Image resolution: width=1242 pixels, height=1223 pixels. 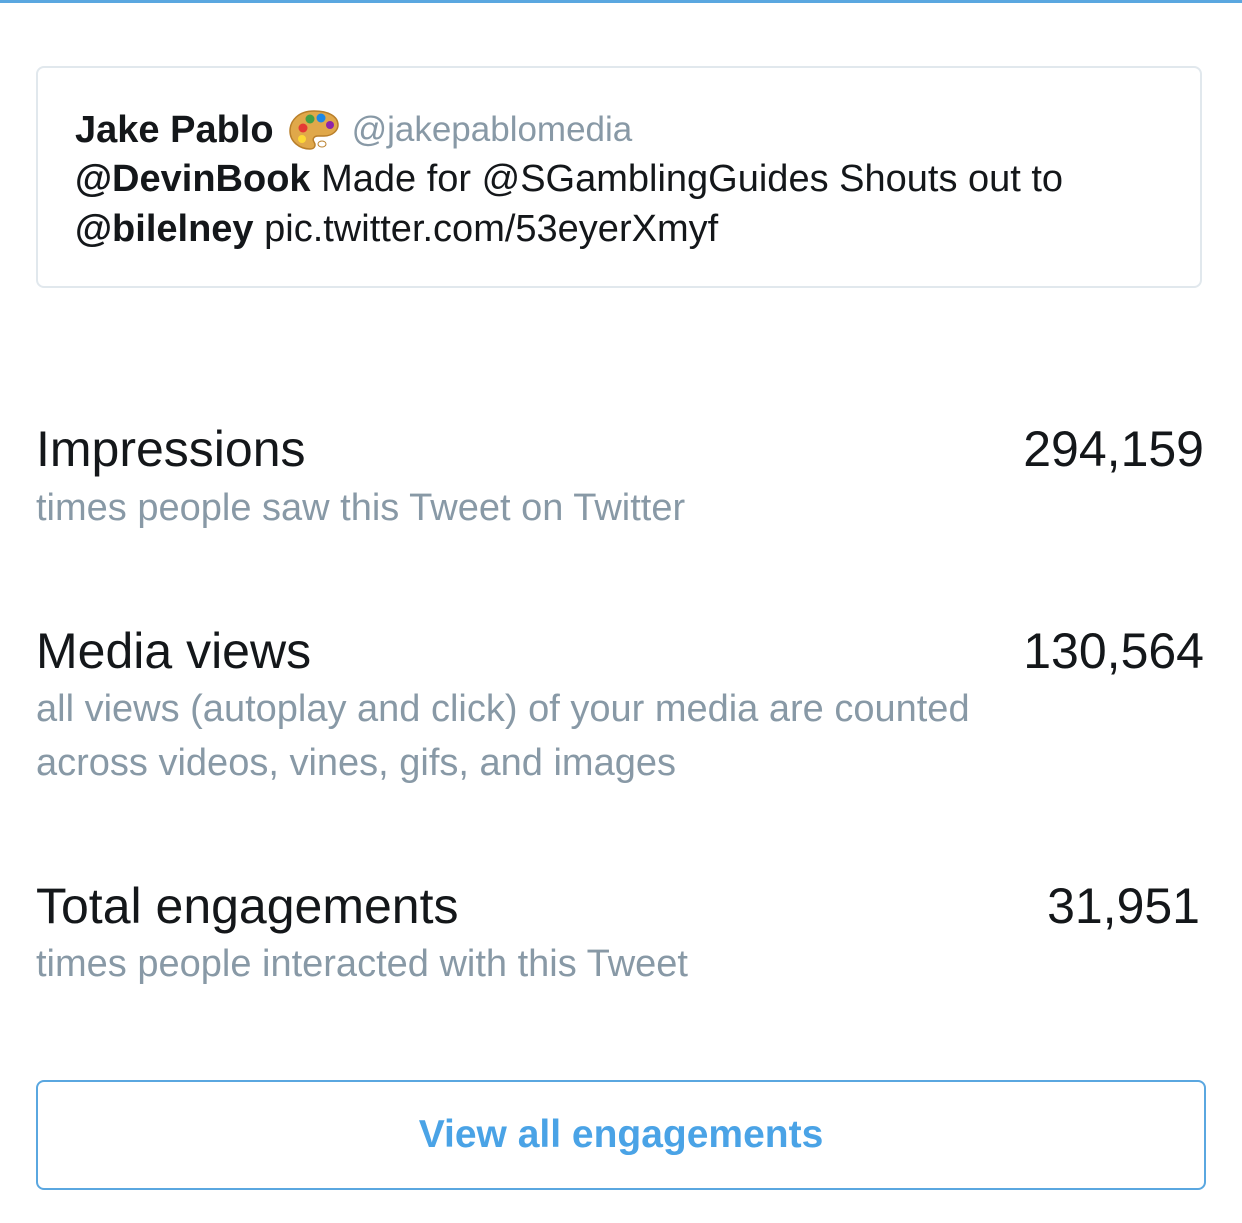 What do you see at coordinates (492, 130) in the screenshot?
I see `author-handle: @jakepablomedia` at bounding box center [492, 130].